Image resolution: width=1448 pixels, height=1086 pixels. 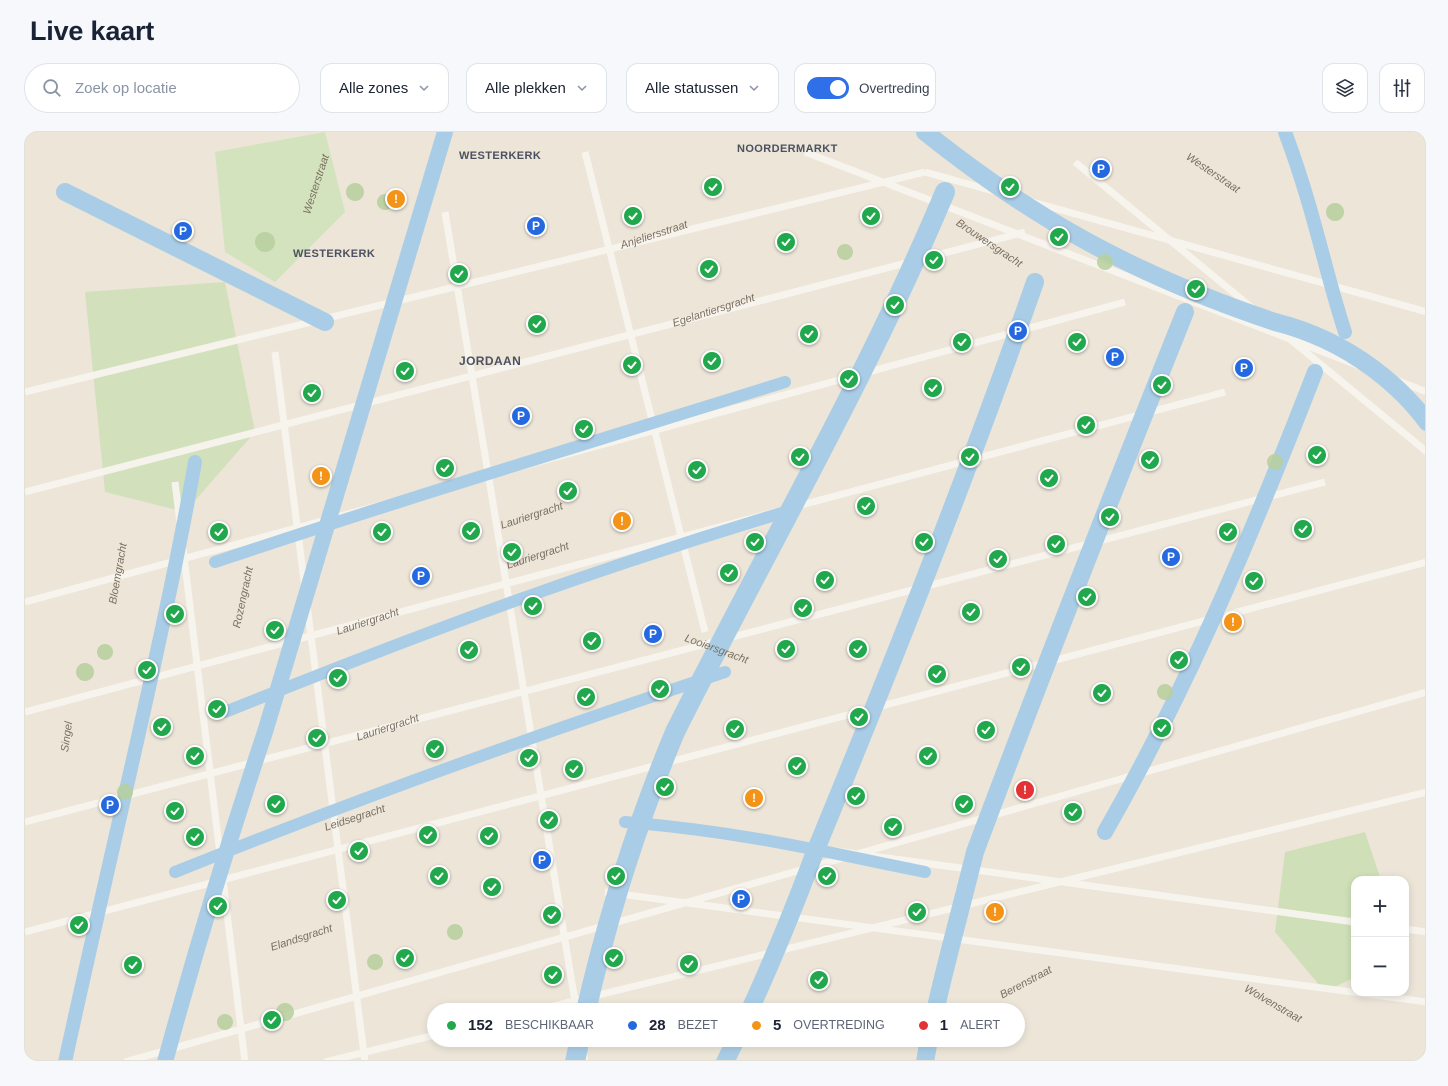 I want to click on status-dropdown: Alle statussen, so click(x=703, y=88).